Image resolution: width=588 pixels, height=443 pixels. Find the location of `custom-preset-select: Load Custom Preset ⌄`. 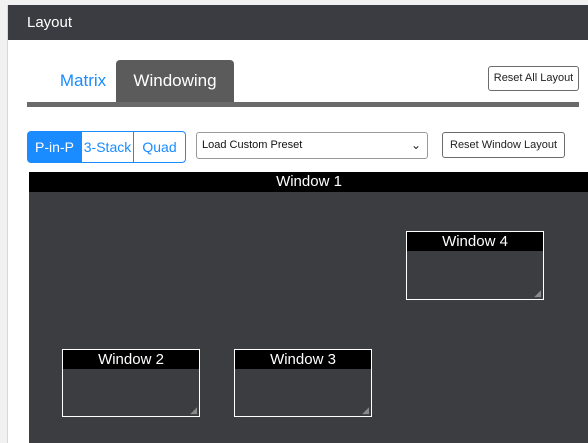

custom-preset-select: Load Custom Preset ⌄ is located at coordinates (312, 145).